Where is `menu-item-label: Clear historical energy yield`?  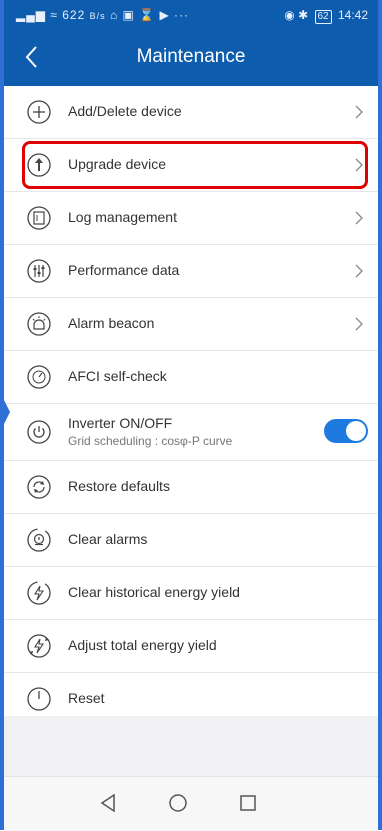 menu-item-label: Clear historical energy yield is located at coordinates (154, 592).